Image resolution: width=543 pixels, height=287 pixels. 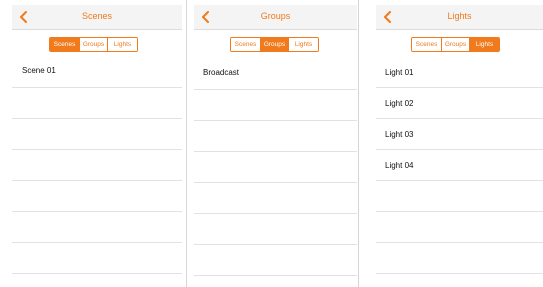 What do you see at coordinates (39, 70) in the screenshot?
I see `list-item-label: Scene 01` at bounding box center [39, 70].